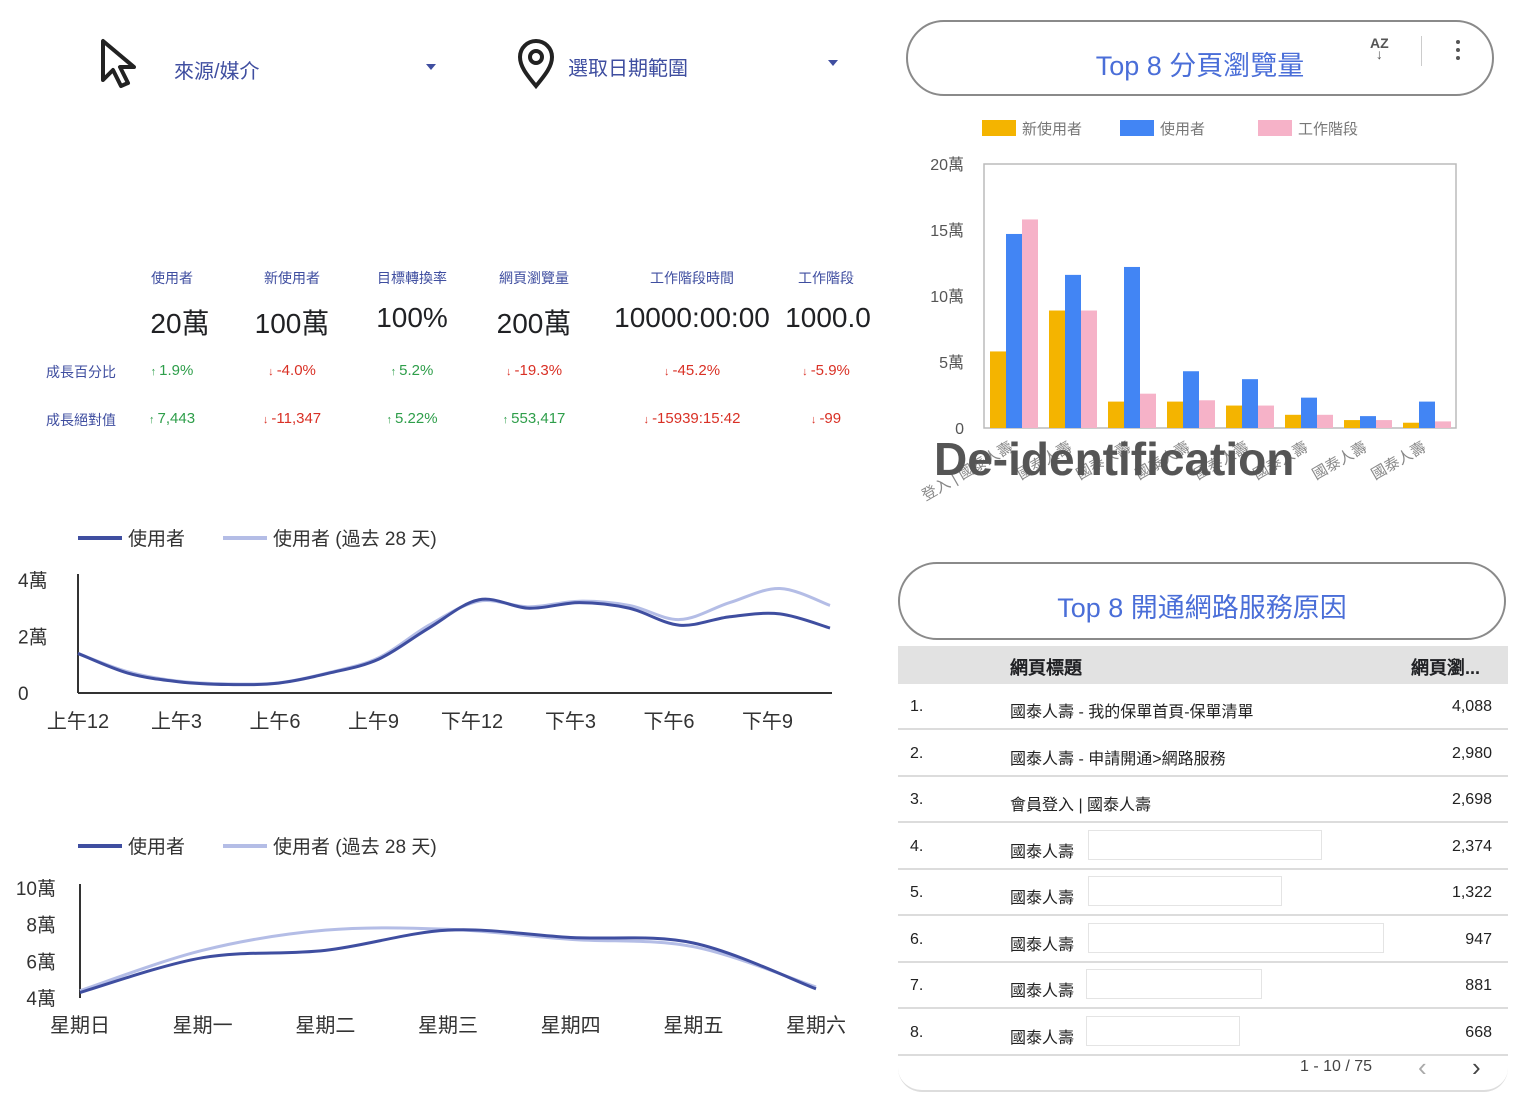 The width and height of the screenshot is (1530, 1118). What do you see at coordinates (292, 418) in the screenshot?
I see `kpi-abs-delta: ↓ -11,347` at bounding box center [292, 418].